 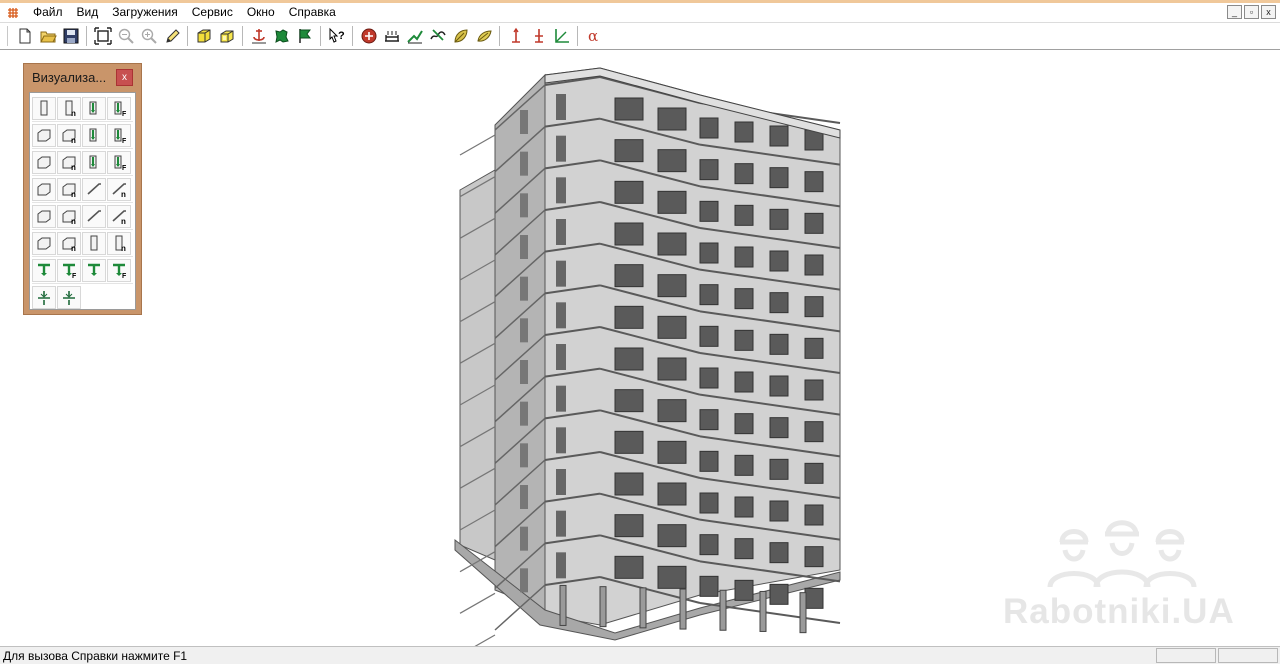 What do you see at coordinates (44, 297) in the screenshot?
I see `visualization-level-button` at bounding box center [44, 297].